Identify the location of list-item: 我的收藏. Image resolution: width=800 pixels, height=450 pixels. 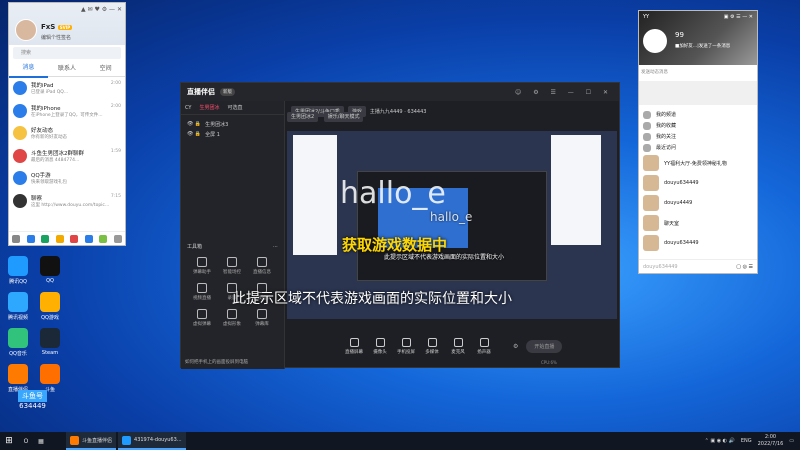
(698, 125).